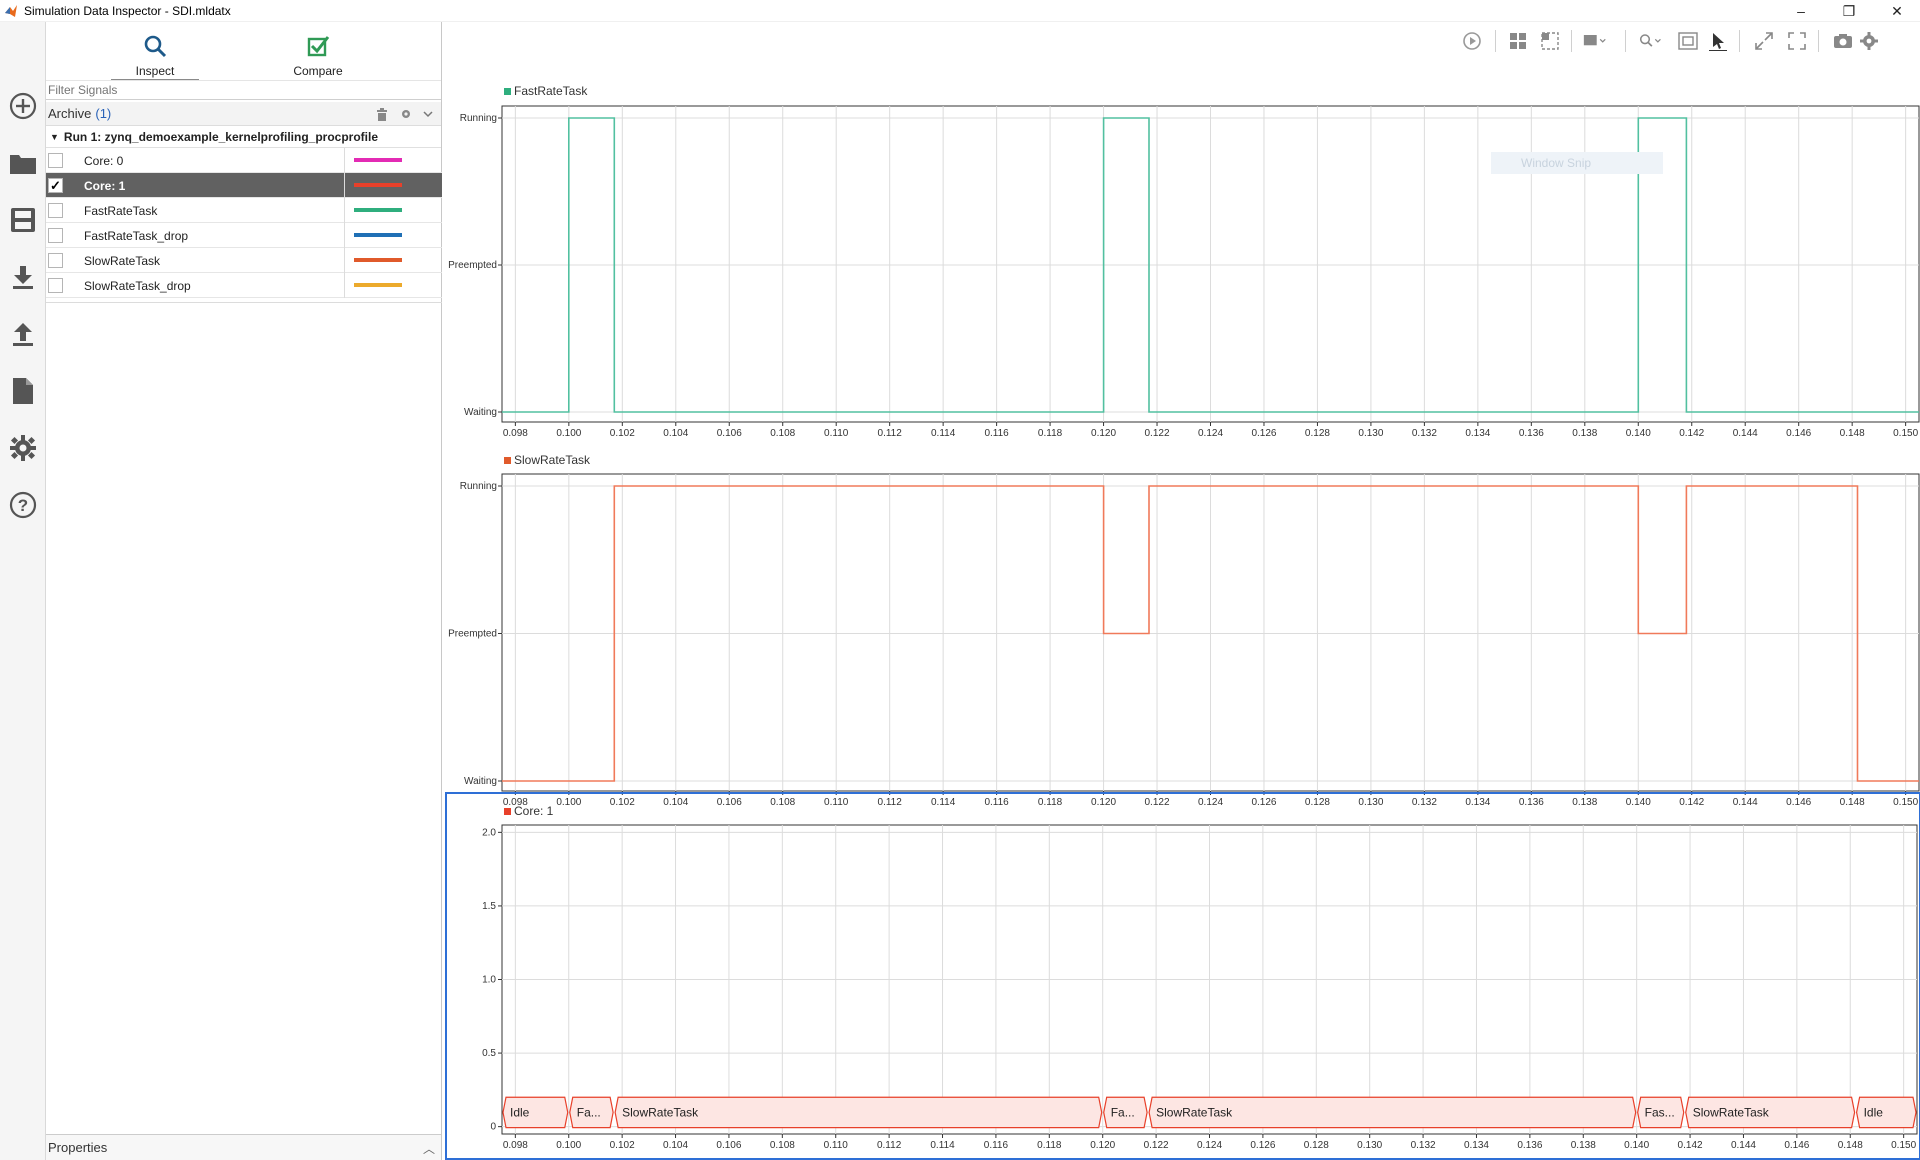 Image resolution: width=1920 pixels, height=1160 pixels. Describe the element at coordinates (428, 114) in the screenshot. I see `chevron-down-icon` at that location.